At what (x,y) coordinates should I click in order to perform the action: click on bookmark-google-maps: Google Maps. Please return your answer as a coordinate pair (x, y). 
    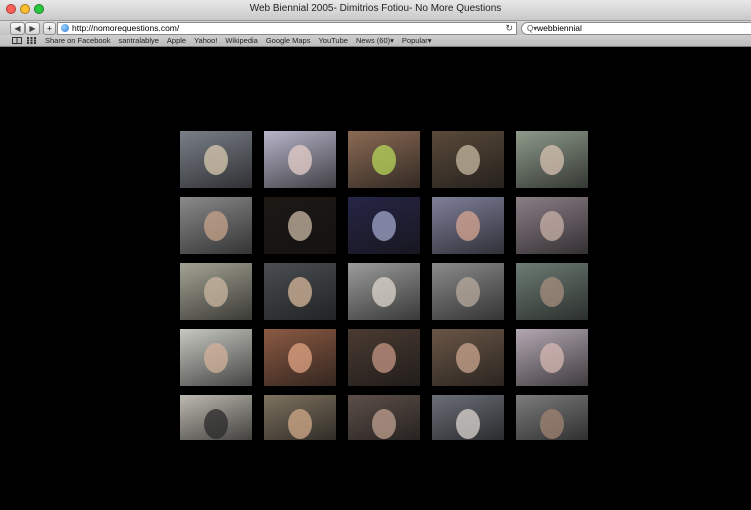
    Looking at the image, I should click on (288, 40).